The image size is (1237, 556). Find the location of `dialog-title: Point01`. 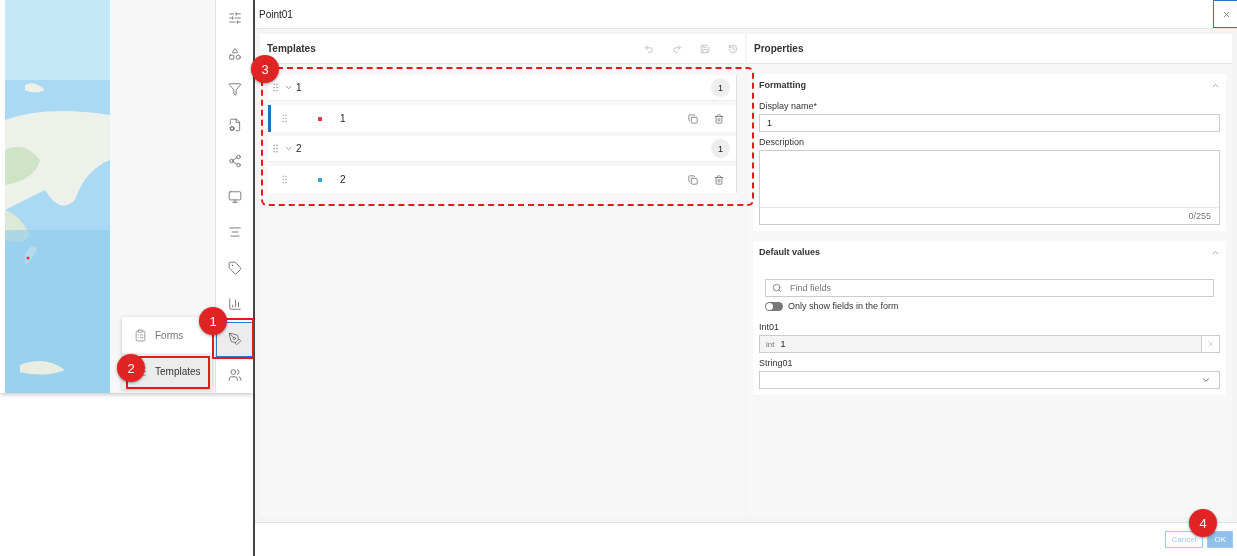

dialog-title: Point01 is located at coordinates (276, 14).